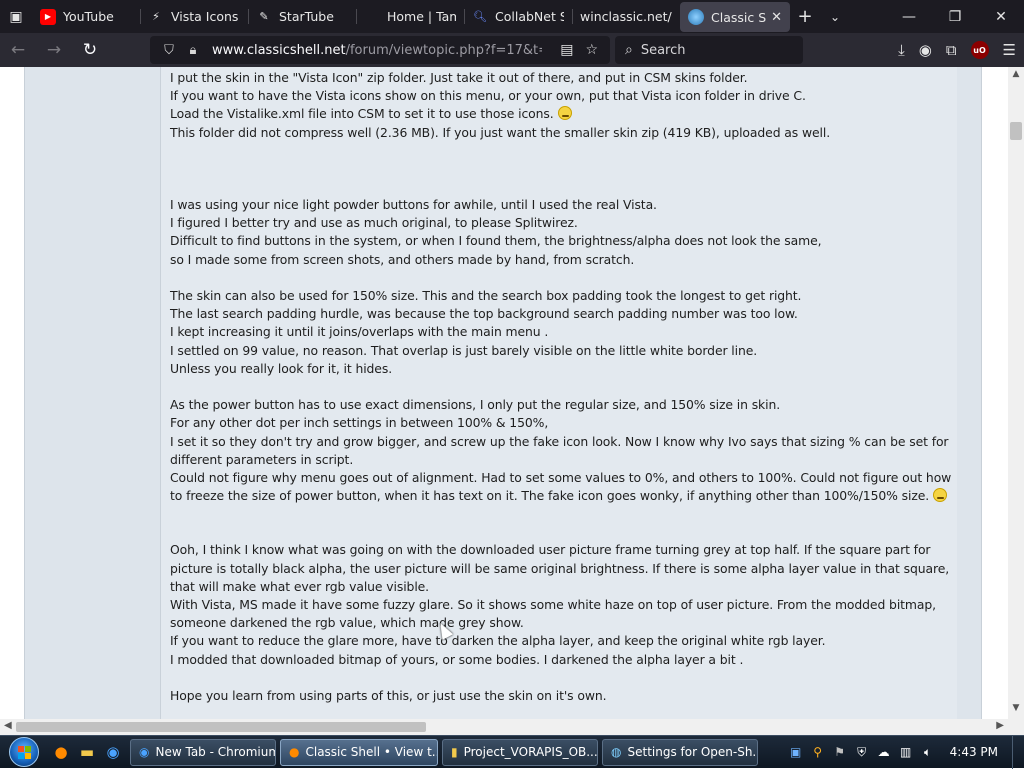 This screenshot has width=1024, height=769. I want to click on startube-icon: ✎, so click(264, 16).